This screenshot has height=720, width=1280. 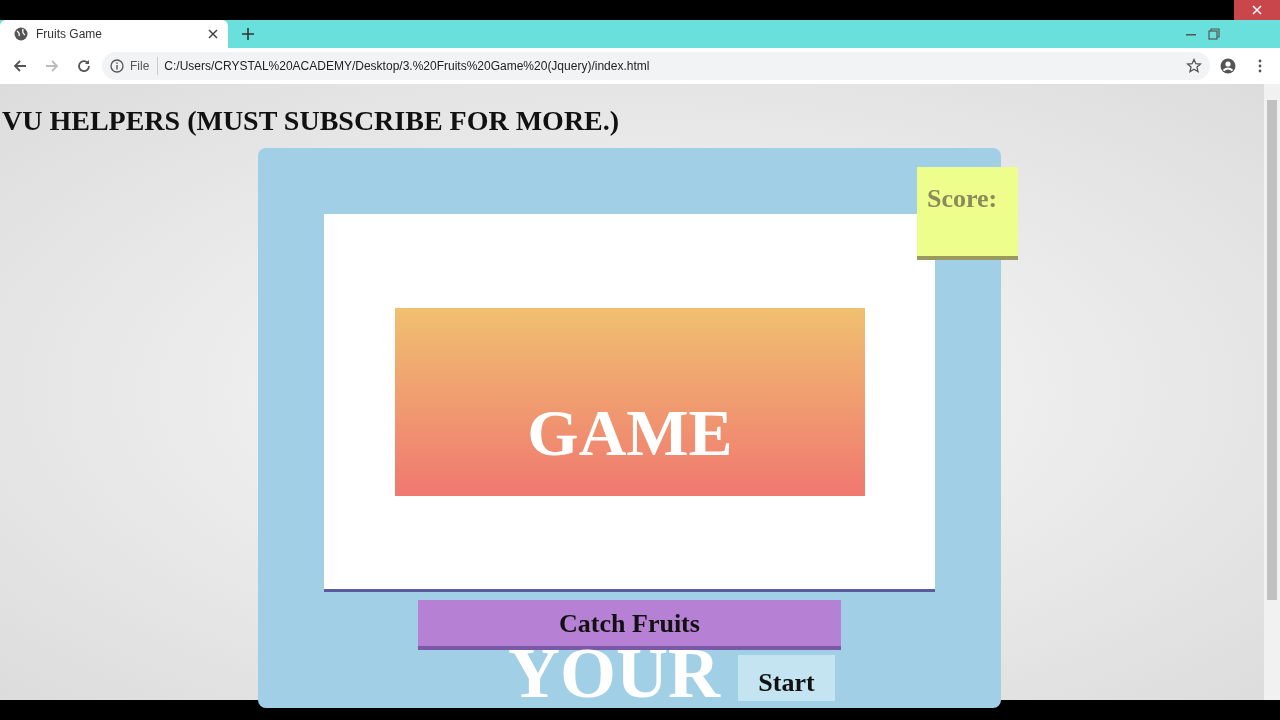 What do you see at coordinates (1272, 350) in the screenshot?
I see `scrollbar-thumb` at bounding box center [1272, 350].